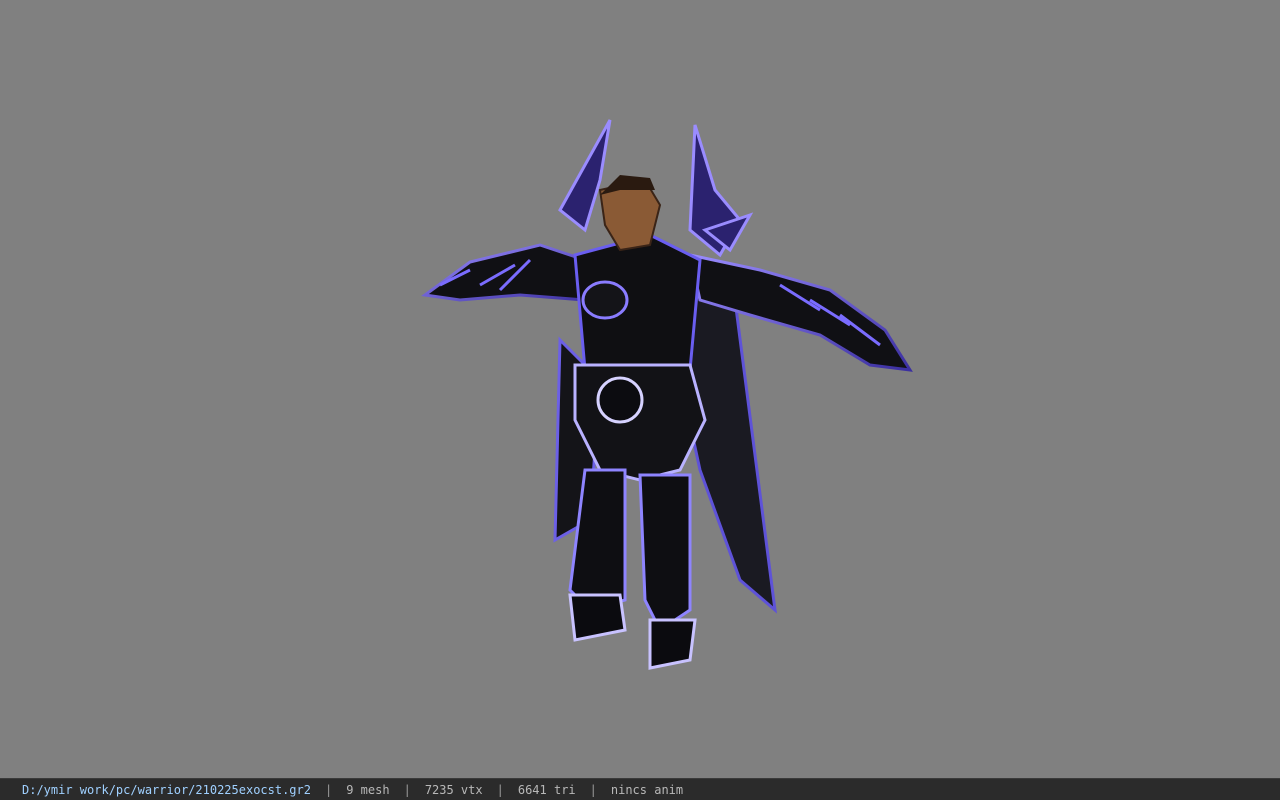  Describe the element at coordinates (546, 789) in the screenshot. I see `triangle-count: 6641 tri` at that location.